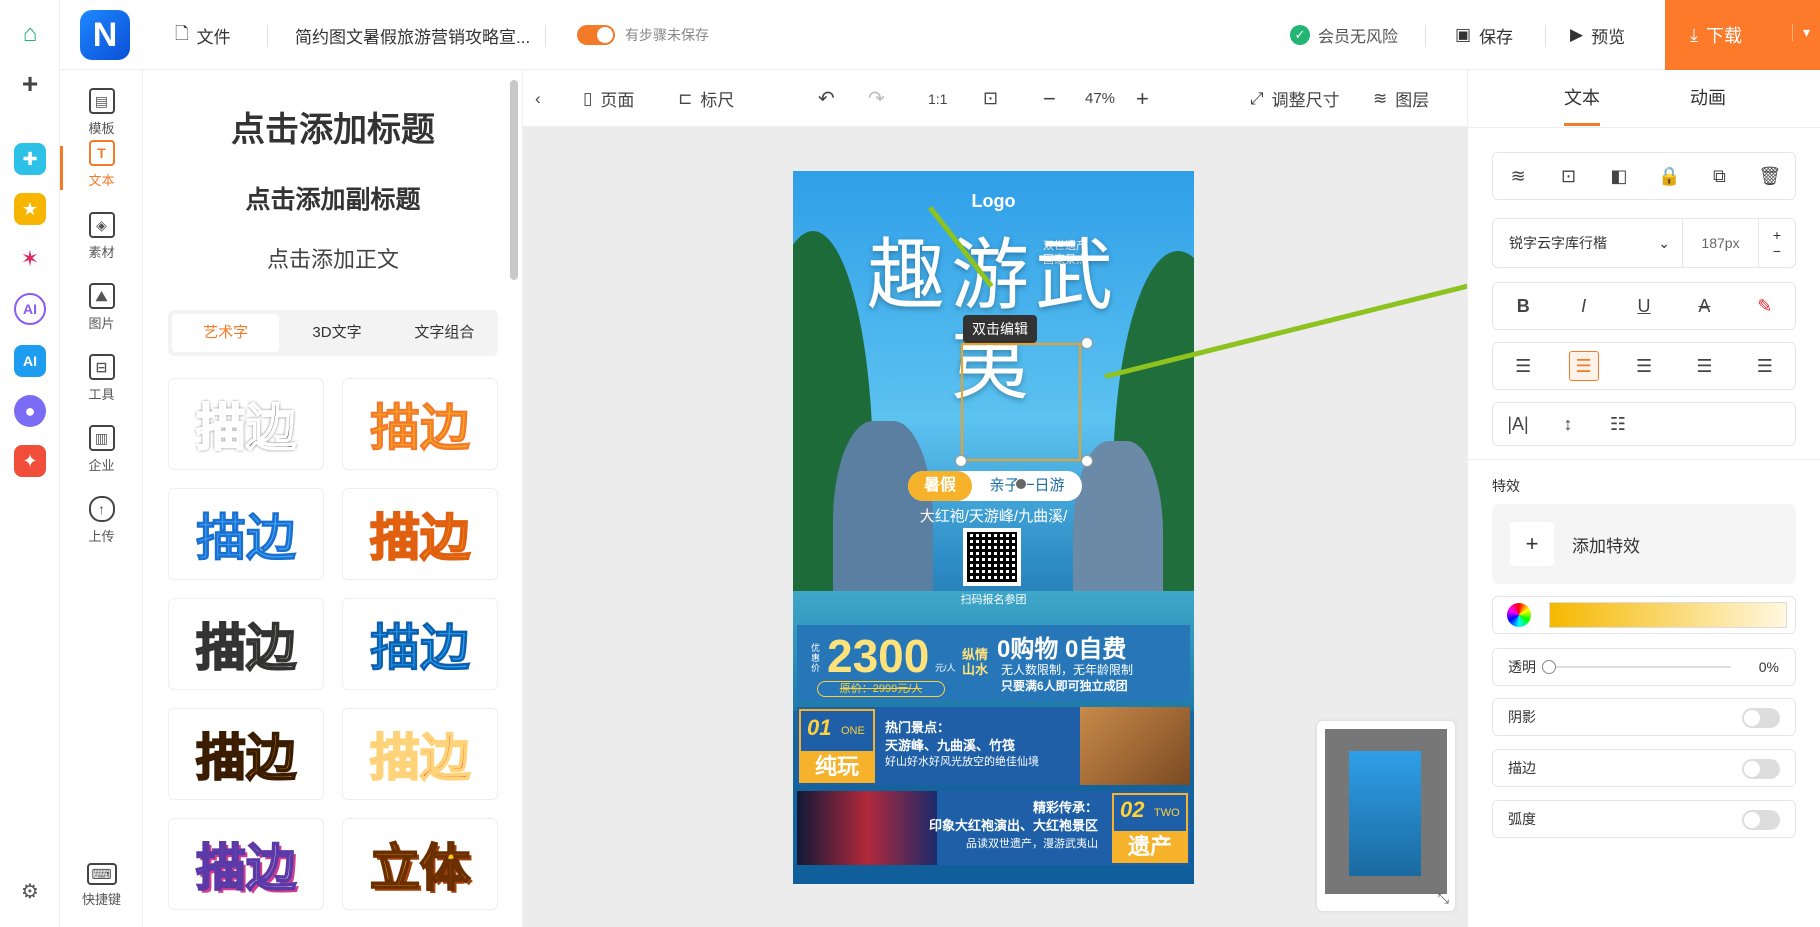  Describe the element at coordinates (1583, 366) in the screenshot. I see `align-center-icon: ☰` at that location.